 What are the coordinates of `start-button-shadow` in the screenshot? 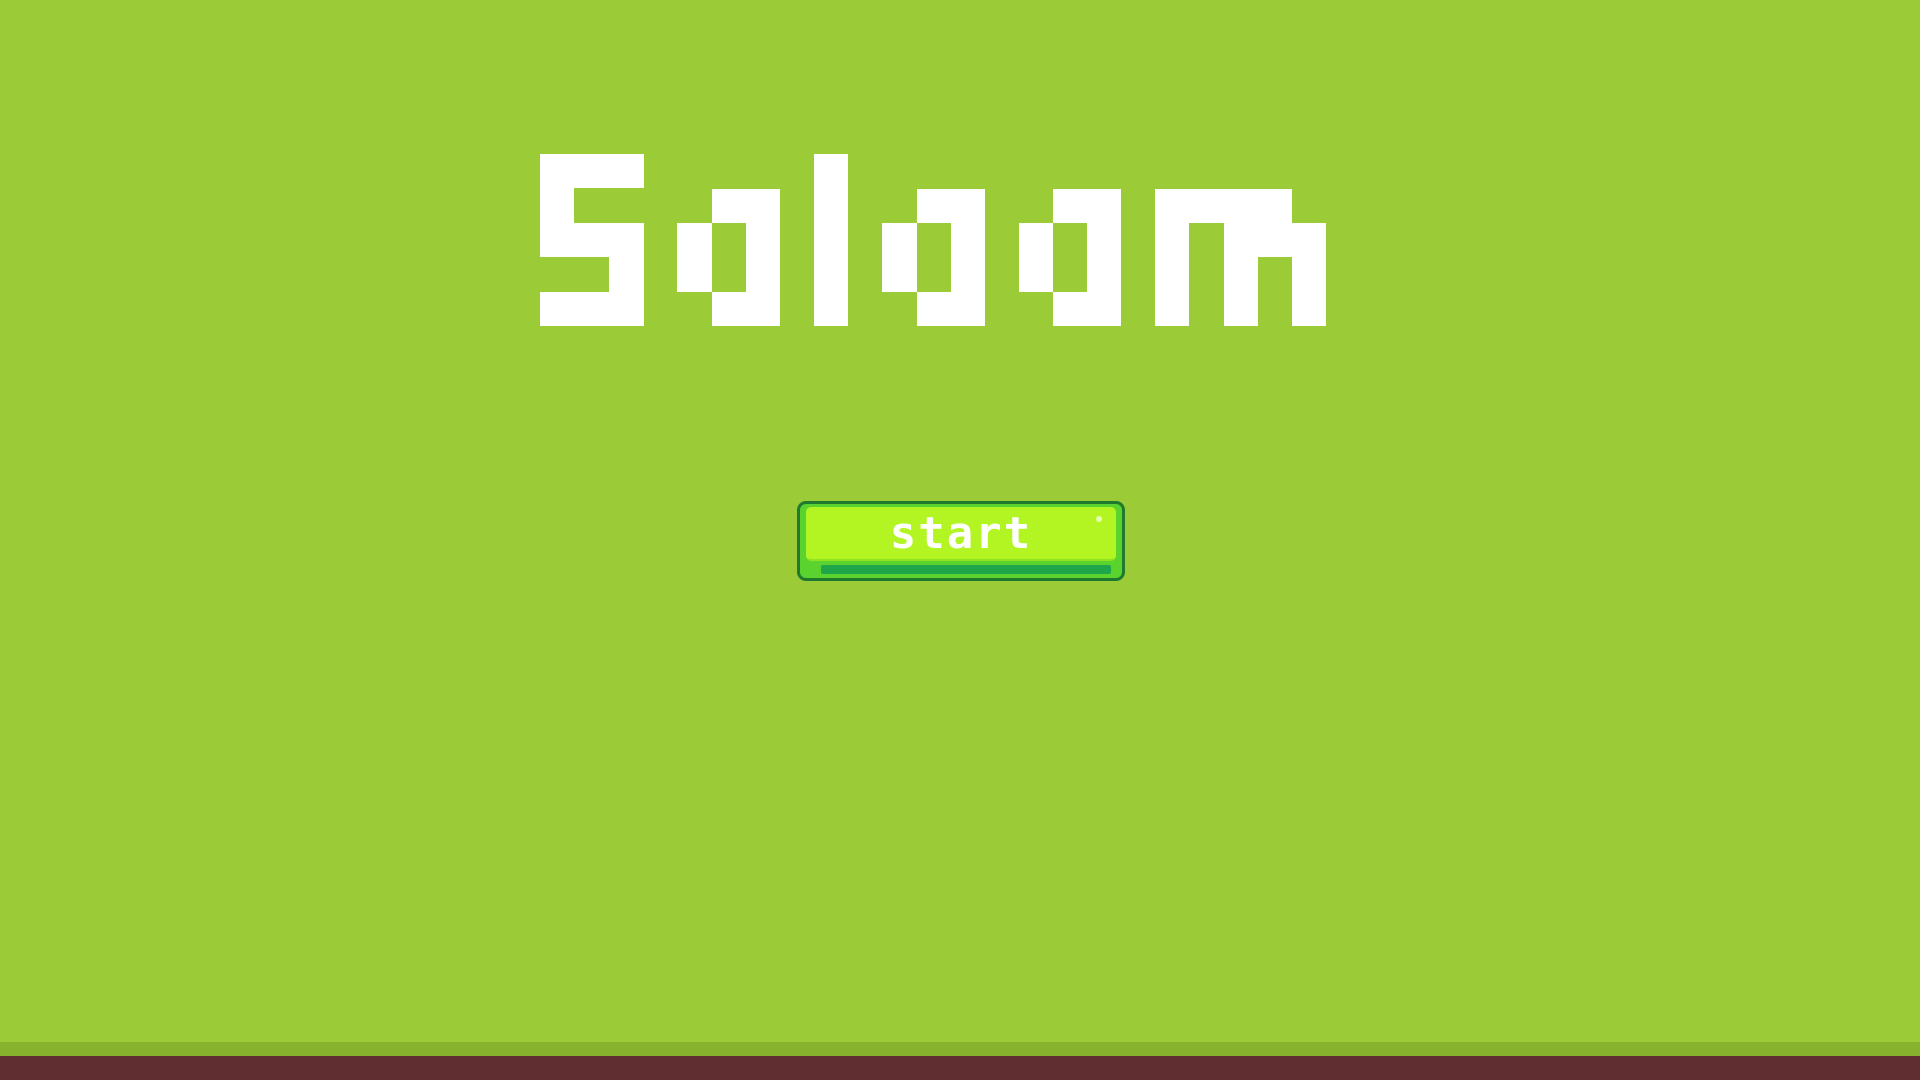 It's located at (966, 569).